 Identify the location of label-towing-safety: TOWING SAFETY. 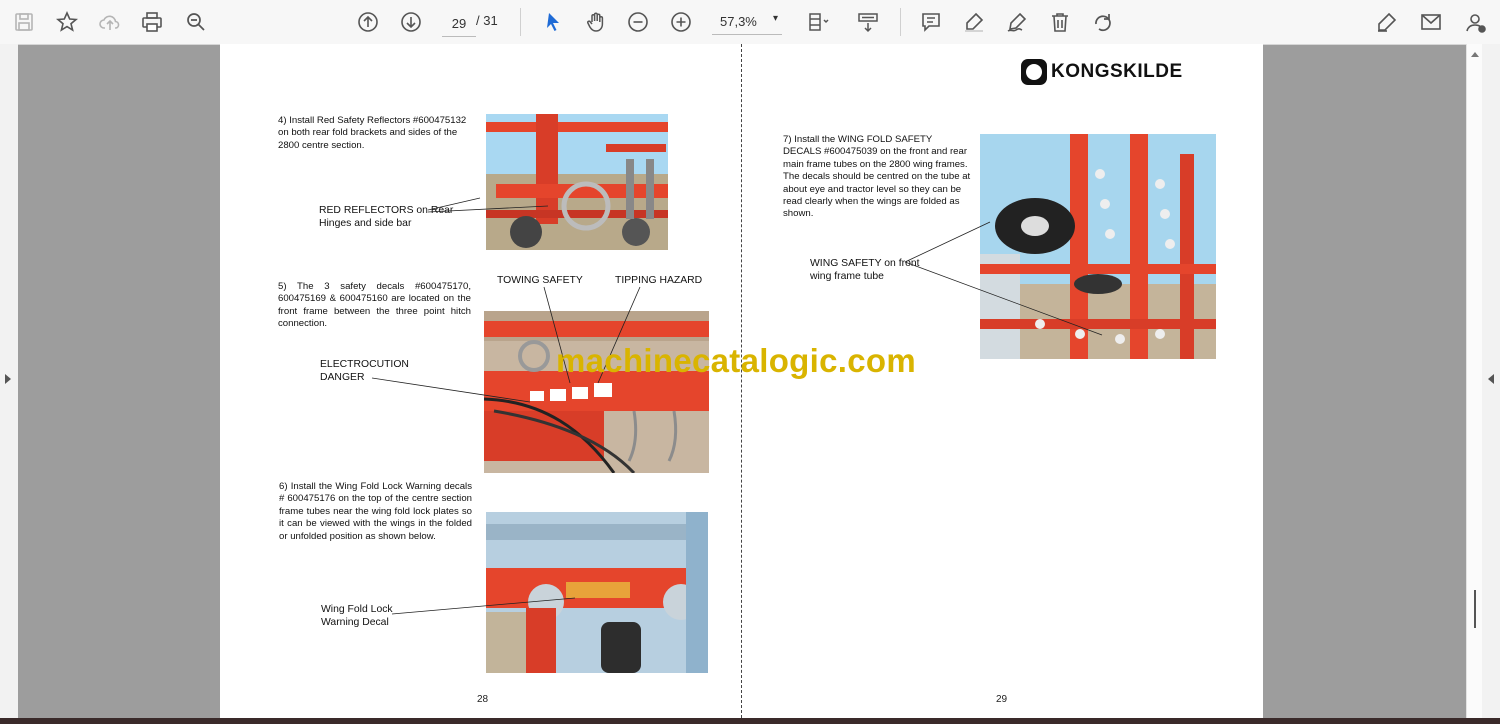
(540, 280).